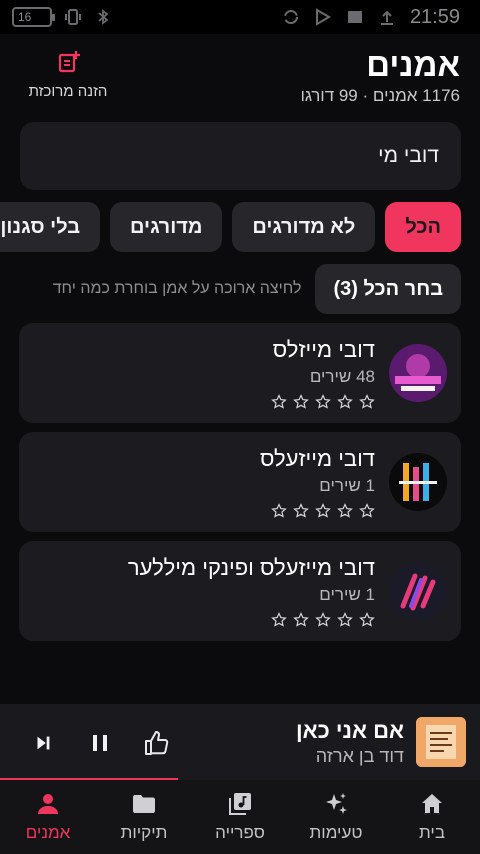  I want to click on select-all-button: בחר הכל (3), so click(388, 289).